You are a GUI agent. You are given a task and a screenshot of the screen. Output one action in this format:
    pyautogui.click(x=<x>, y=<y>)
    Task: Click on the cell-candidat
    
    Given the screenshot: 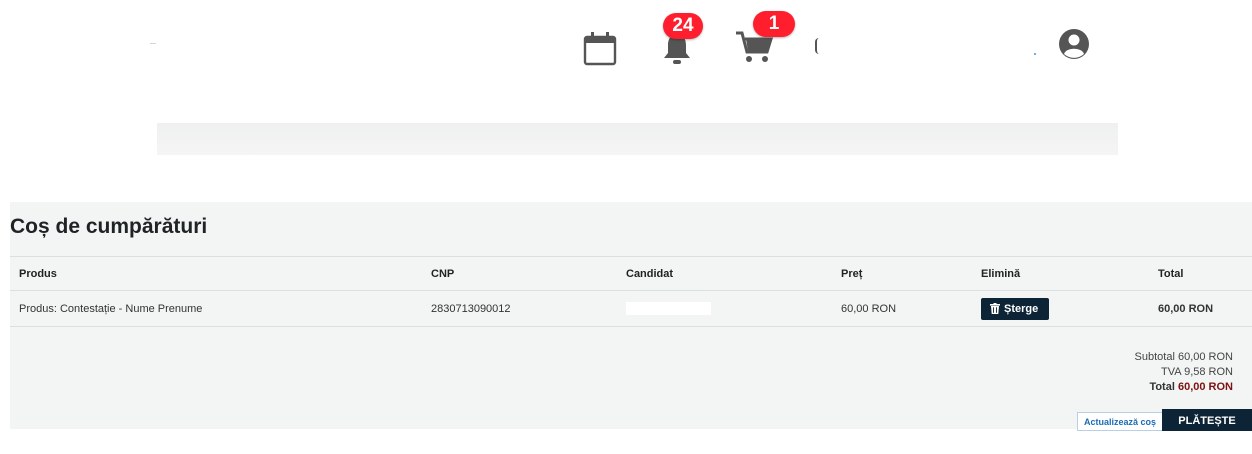 What is the action you would take?
    pyautogui.click(x=724, y=308)
    